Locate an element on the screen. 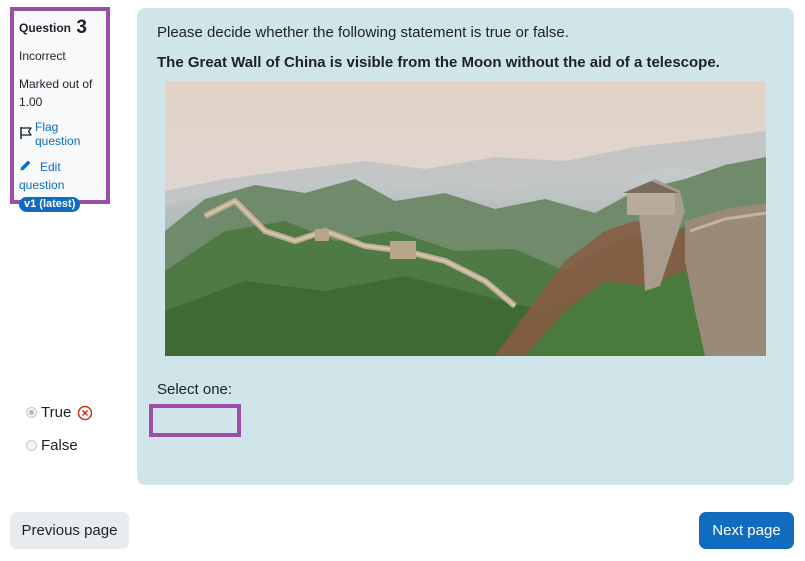  option-false-label: False is located at coordinates (59, 445).